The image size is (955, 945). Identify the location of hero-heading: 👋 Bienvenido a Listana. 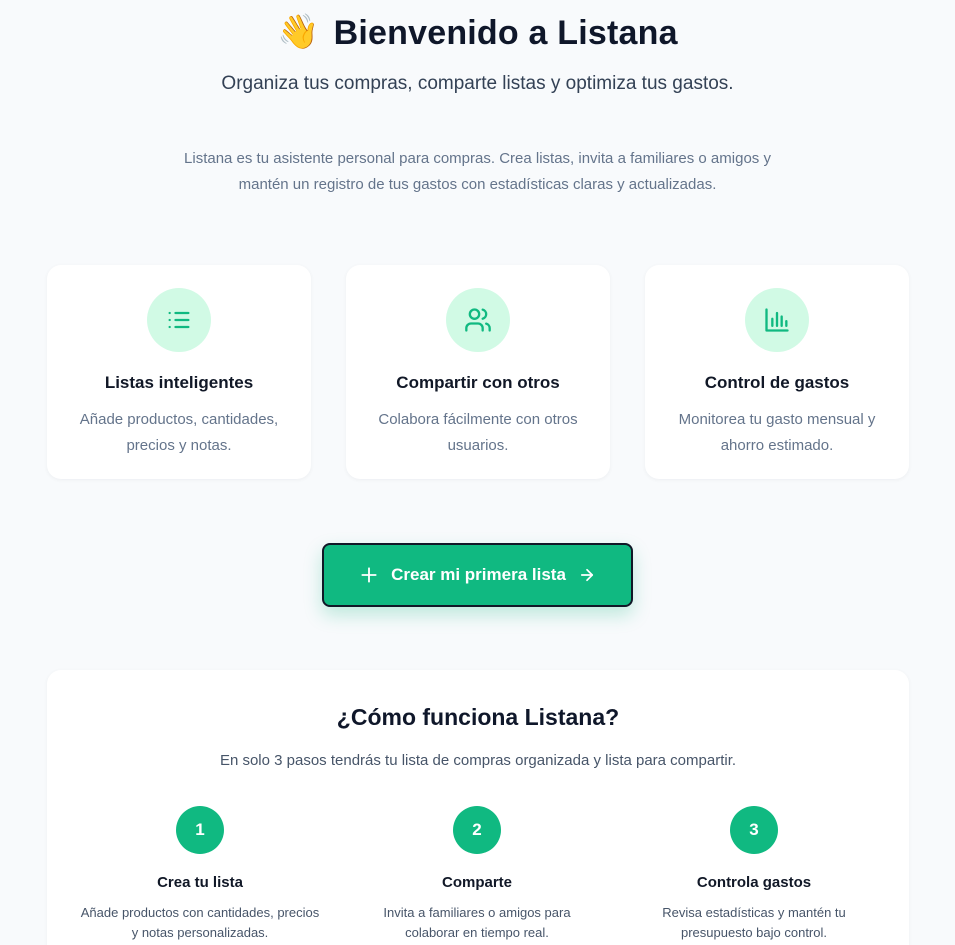
(477, 33).